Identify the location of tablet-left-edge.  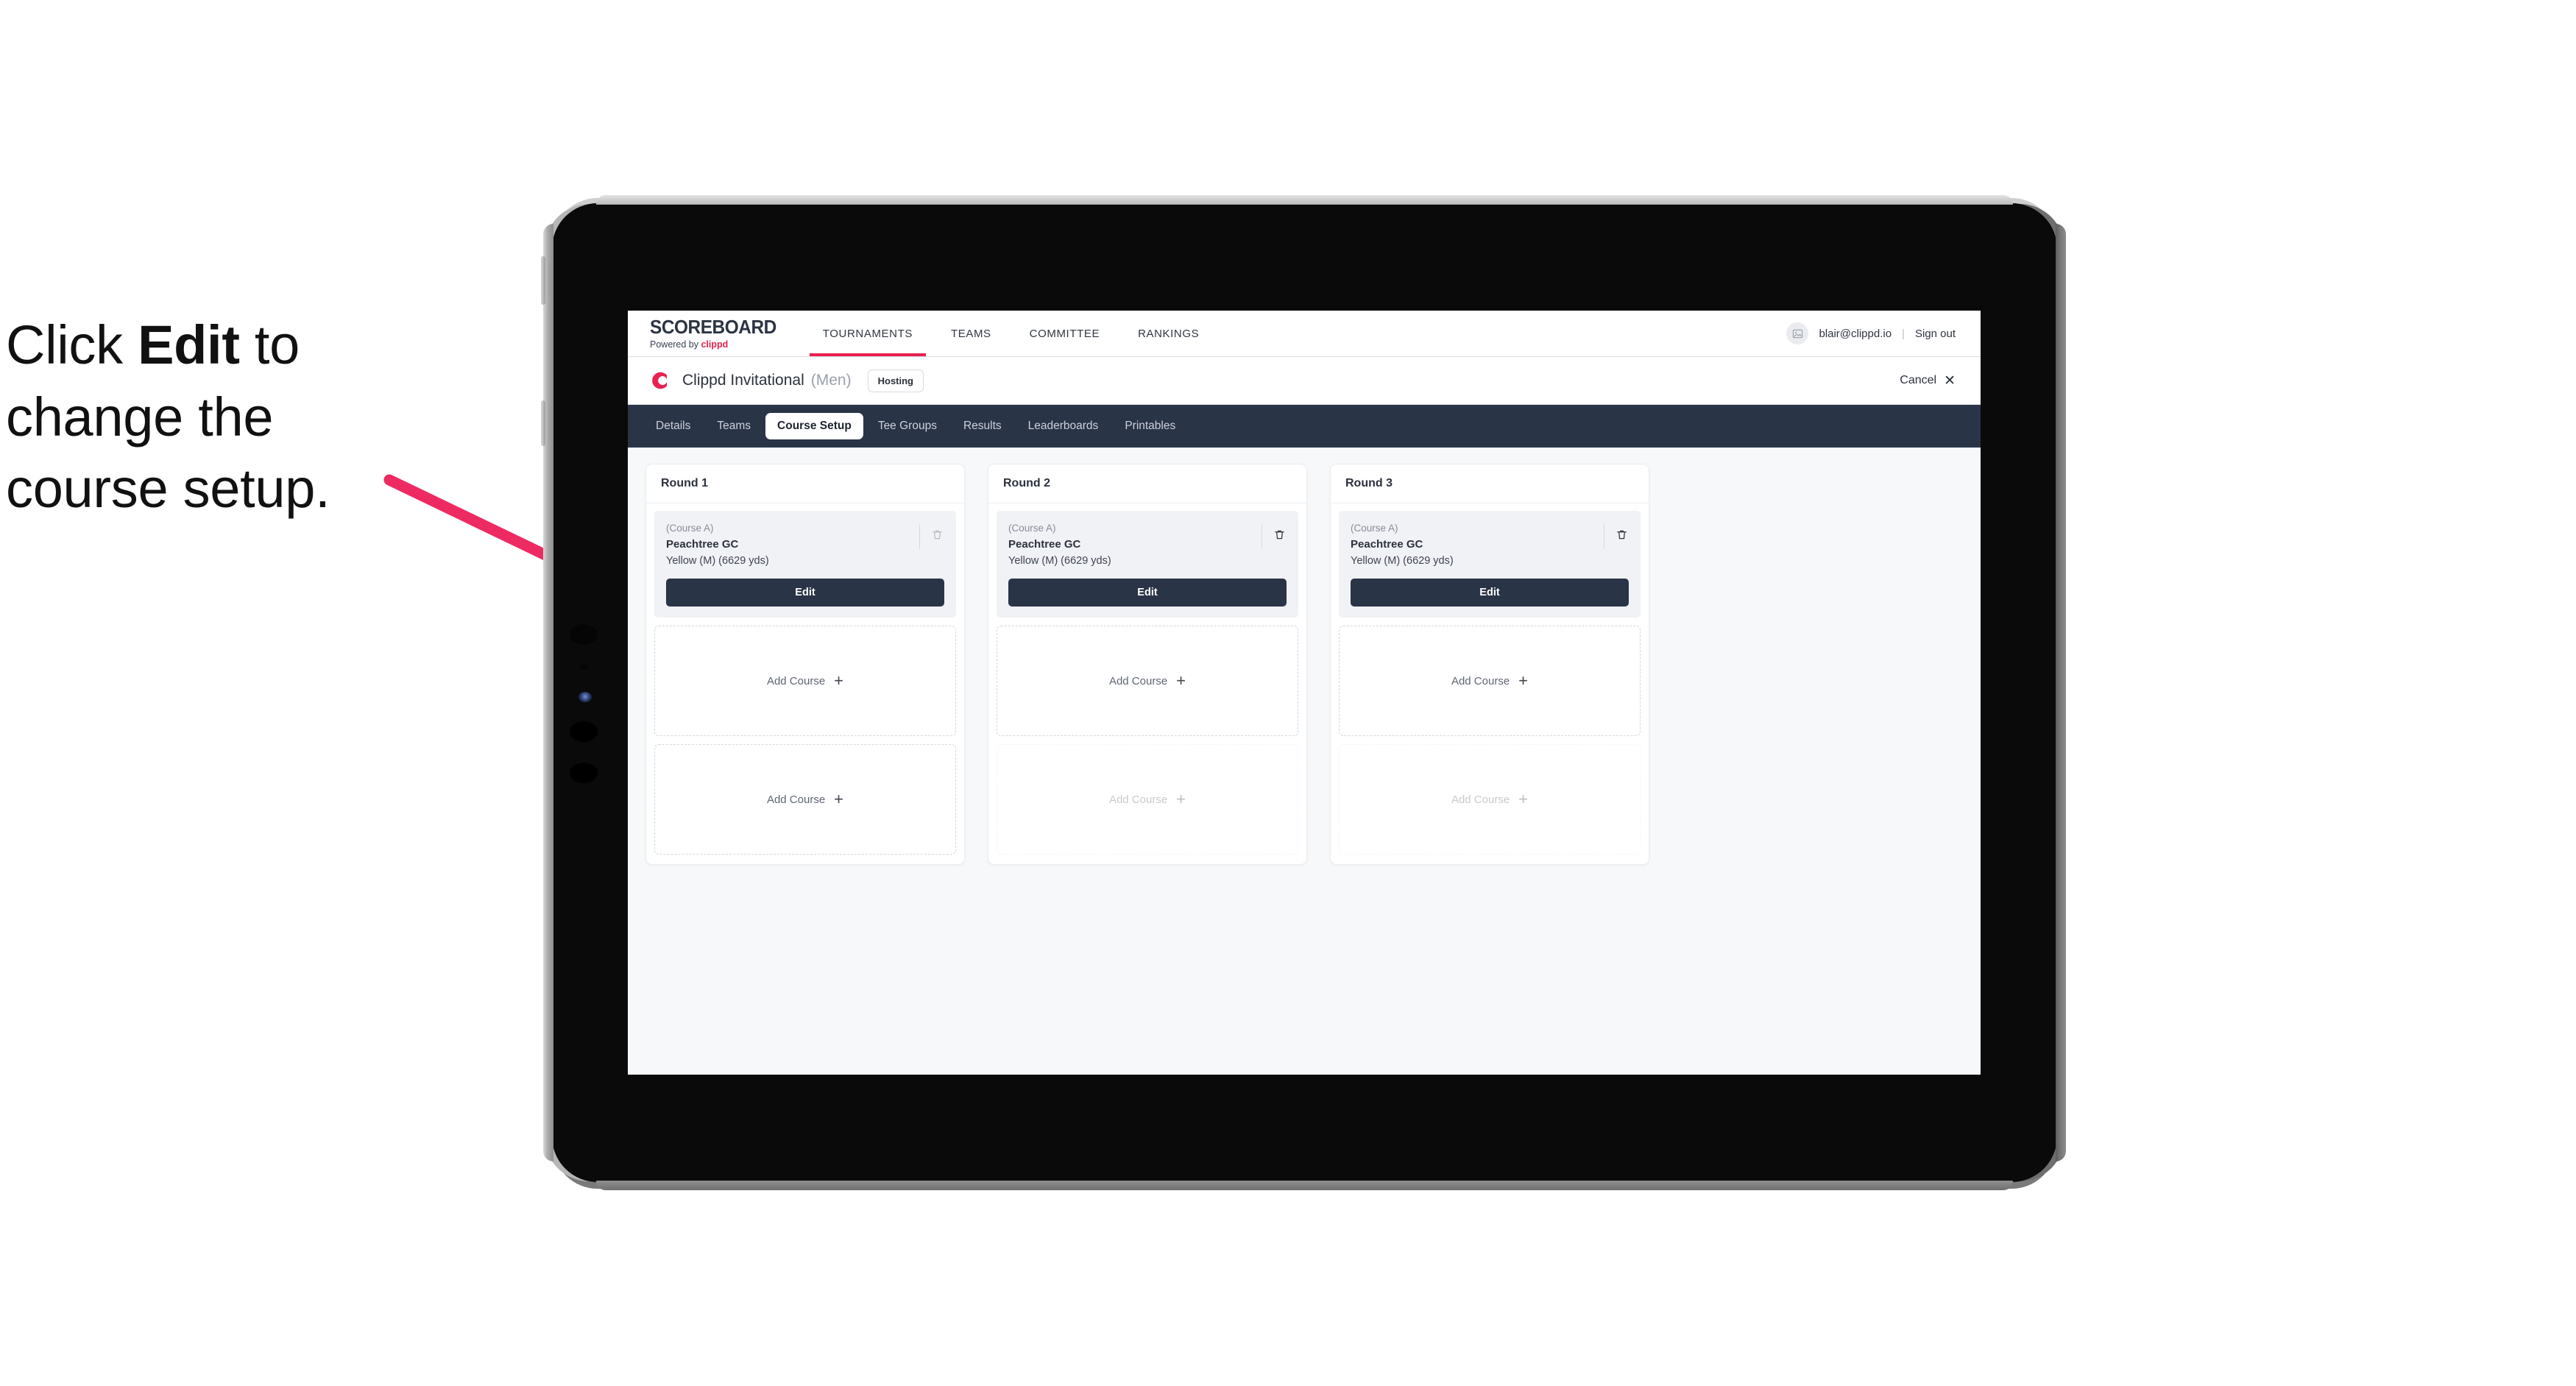
(548, 693).